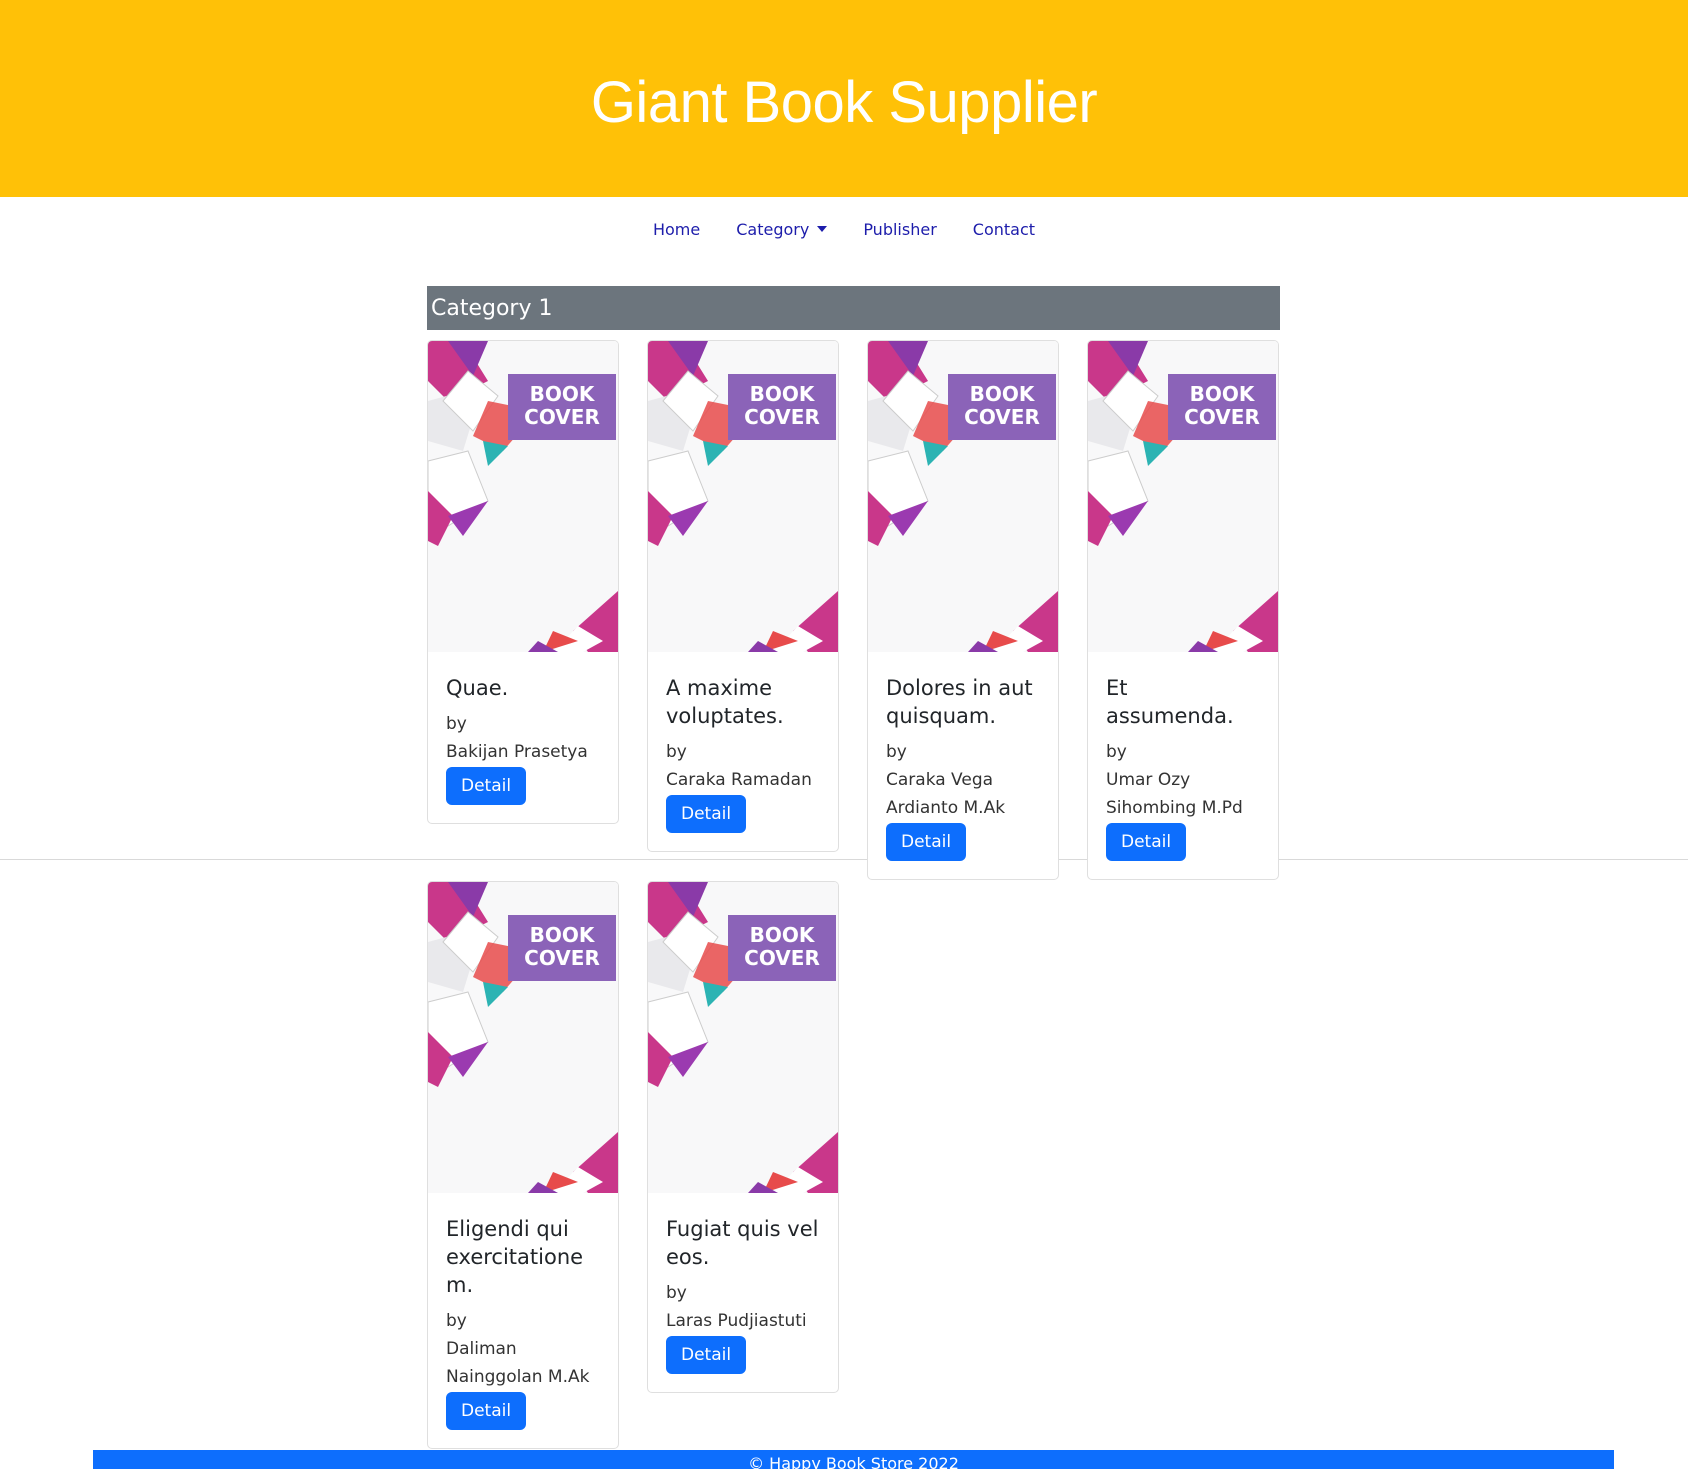 The width and height of the screenshot is (1688, 1469). I want to click on row-divider, so click(844, 859).